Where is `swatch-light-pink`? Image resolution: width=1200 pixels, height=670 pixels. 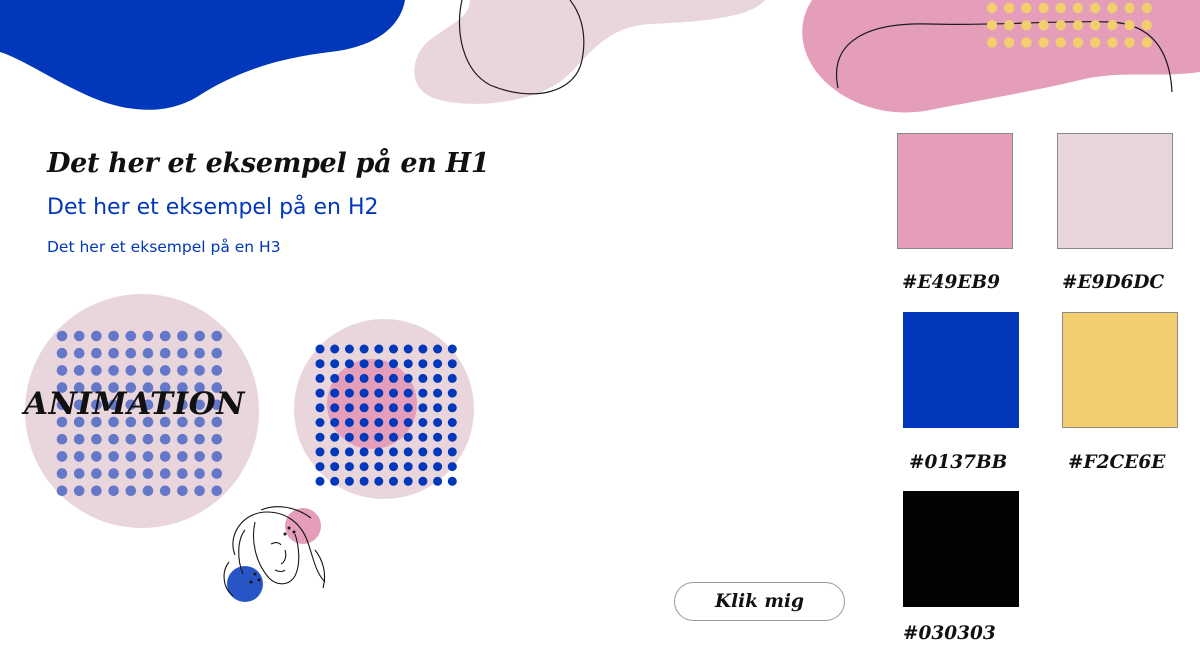 swatch-light-pink is located at coordinates (1115, 191).